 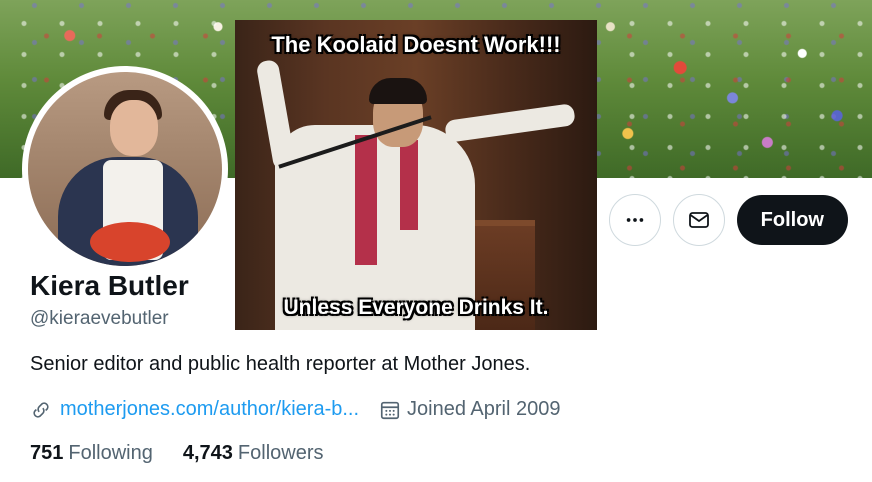 What do you see at coordinates (47, 453) in the screenshot?
I see `following-count: 751` at bounding box center [47, 453].